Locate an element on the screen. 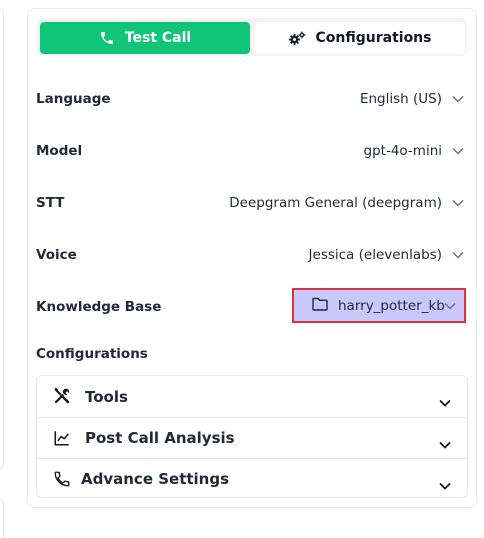 Image resolution: width=484 pixels, height=538 pixels. stt-select: Deepgram General (deepgram) is located at coordinates (347, 203).